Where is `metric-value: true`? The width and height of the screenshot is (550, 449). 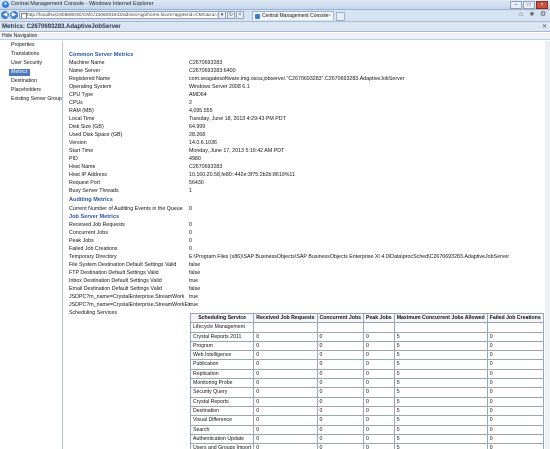 metric-value: true is located at coordinates (194, 281).